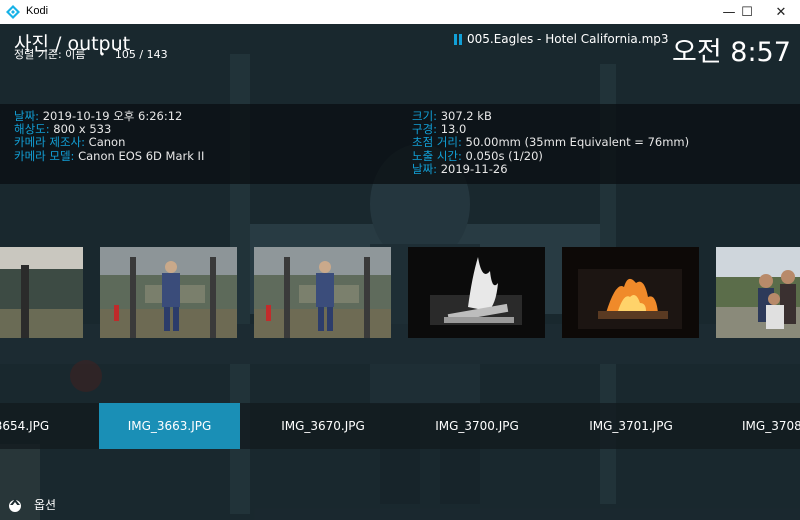 The height and width of the screenshot is (520, 800). Describe the element at coordinates (568, 39) in the screenshot. I see `now-playing-title: 005.Eagles - Hotel California.mp3` at that location.